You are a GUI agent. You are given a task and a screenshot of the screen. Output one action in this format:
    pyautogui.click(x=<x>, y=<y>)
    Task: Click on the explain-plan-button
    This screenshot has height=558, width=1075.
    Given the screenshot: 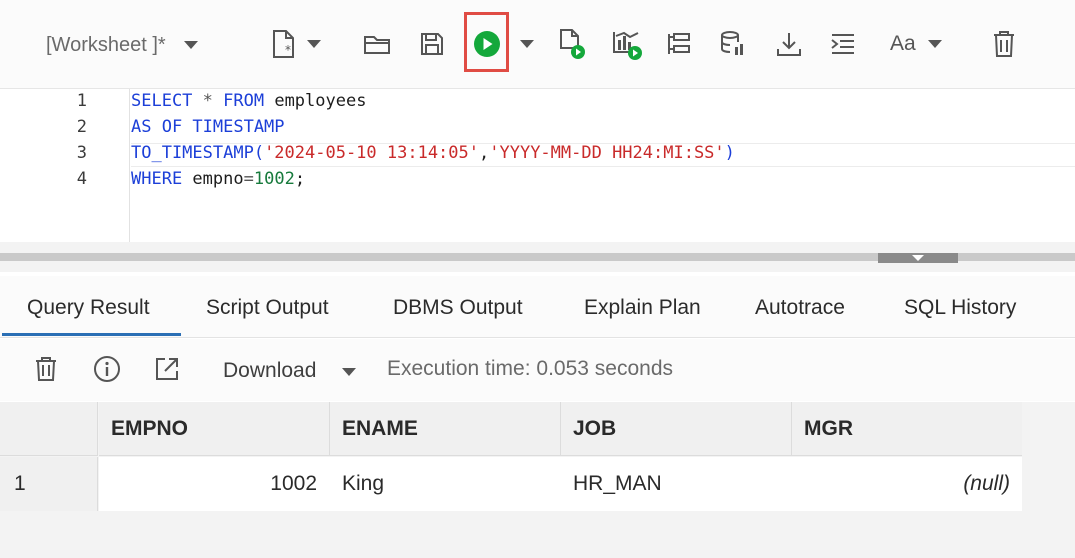 What is the action you would take?
    pyautogui.click(x=679, y=44)
    